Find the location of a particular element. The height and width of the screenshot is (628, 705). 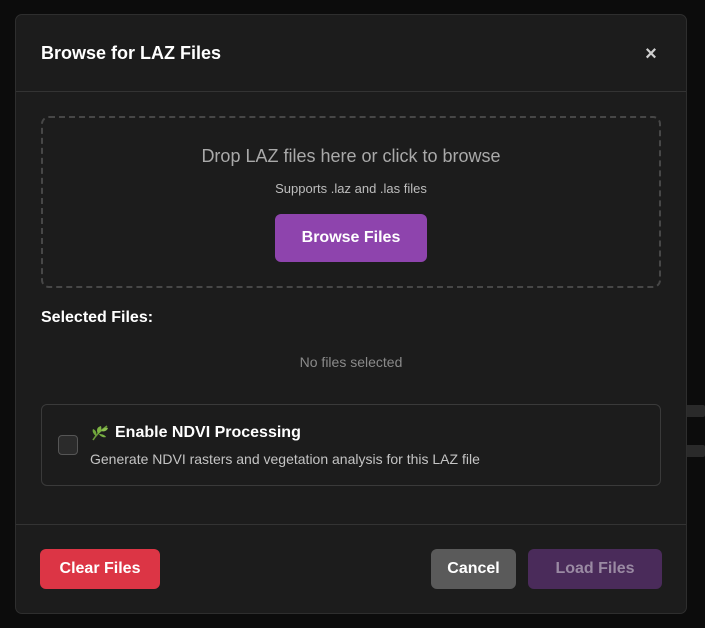

leaf-icon is located at coordinates (100, 433).